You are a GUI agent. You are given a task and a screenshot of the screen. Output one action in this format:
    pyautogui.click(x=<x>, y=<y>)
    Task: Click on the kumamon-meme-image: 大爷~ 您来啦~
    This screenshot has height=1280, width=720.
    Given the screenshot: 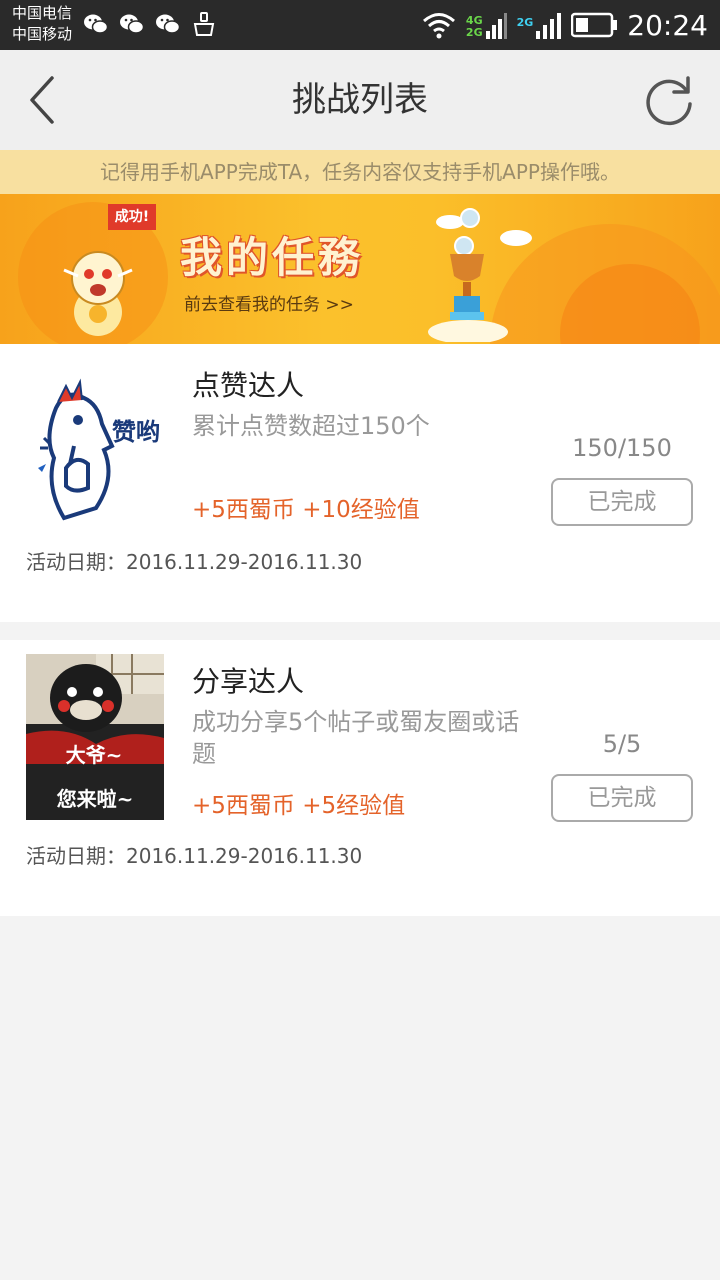 What is the action you would take?
    pyautogui.click(x=95, y=737)
    